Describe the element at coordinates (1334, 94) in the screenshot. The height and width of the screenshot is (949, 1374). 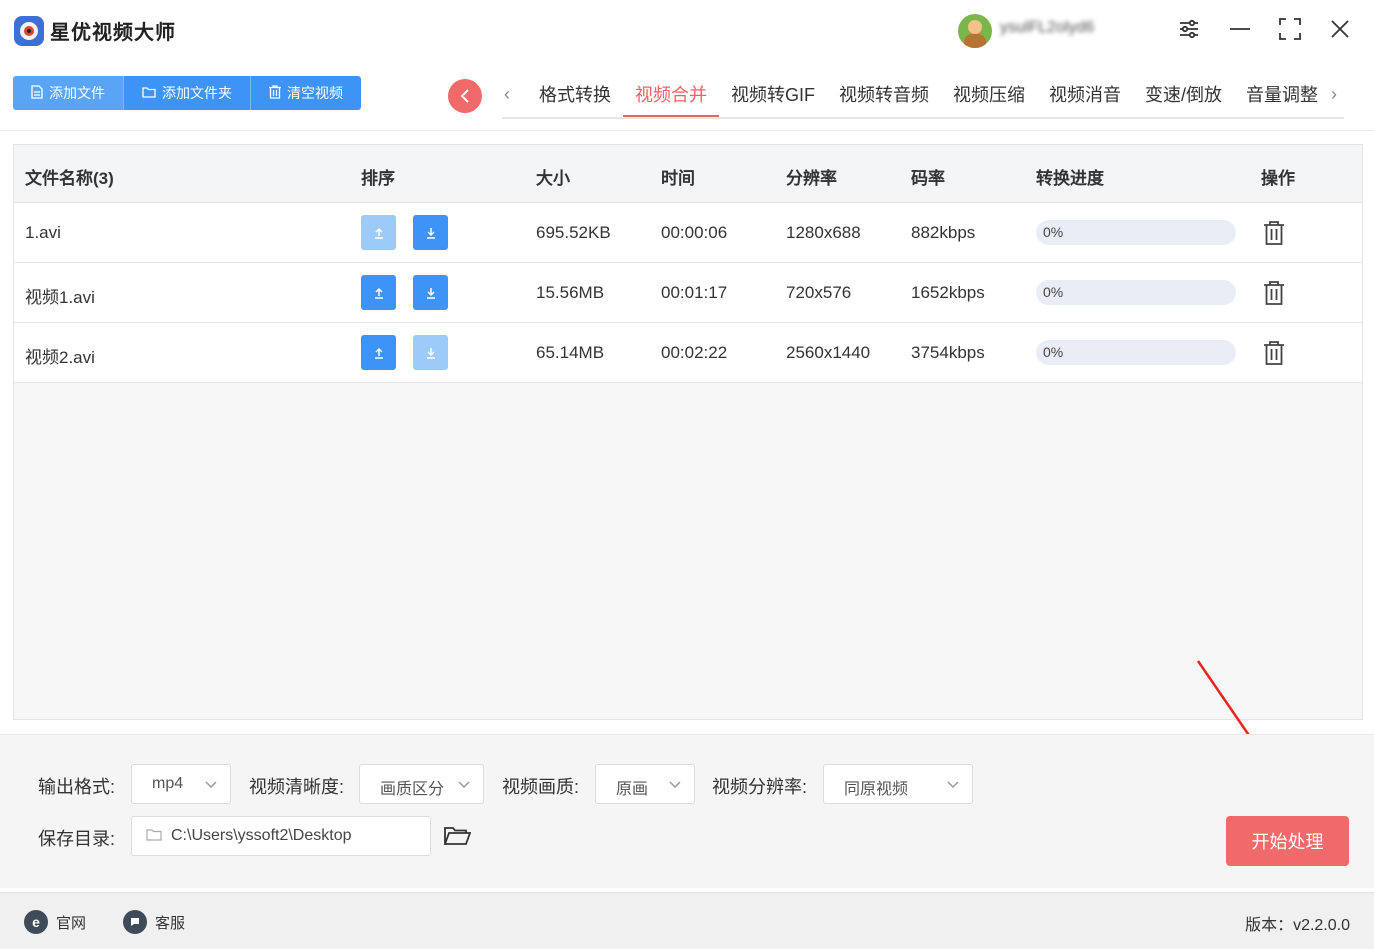
I see `tabs-scroll-right-icon: ›` at that location.